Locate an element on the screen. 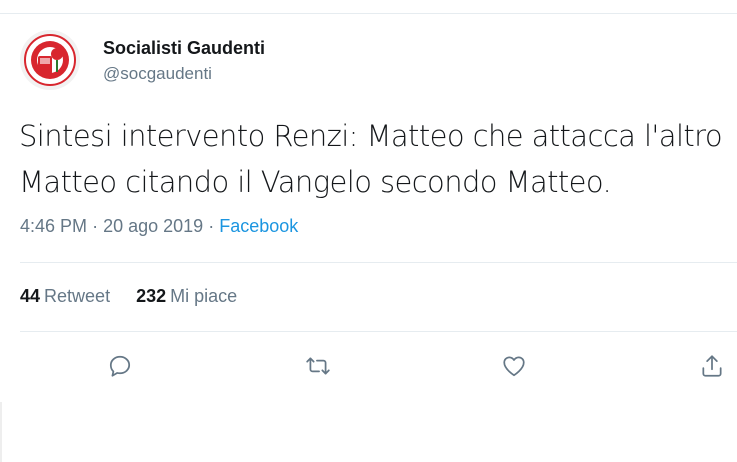 The image size is (737, 462). retweets-stat: 44 Retweet is located at coordinates (65, 296).